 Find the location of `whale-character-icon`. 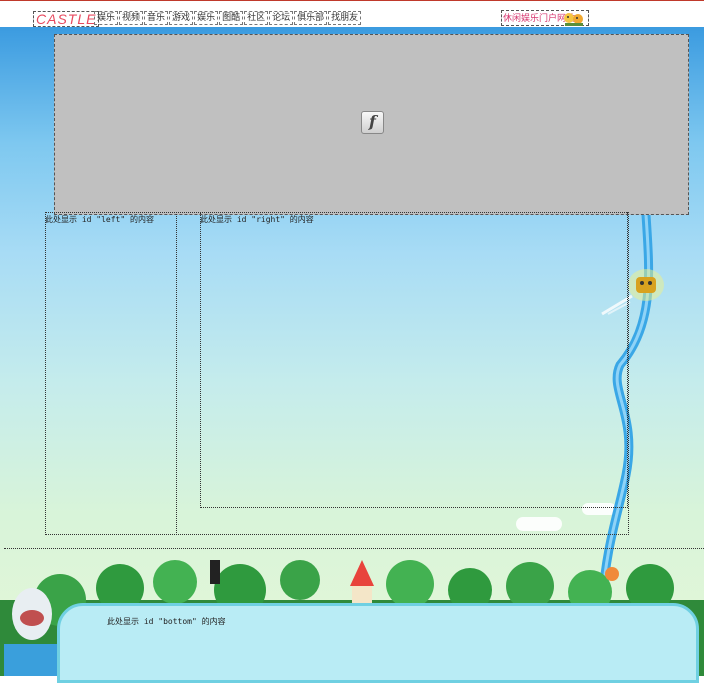

whale-character-icon is located at coordinates (34, 632).